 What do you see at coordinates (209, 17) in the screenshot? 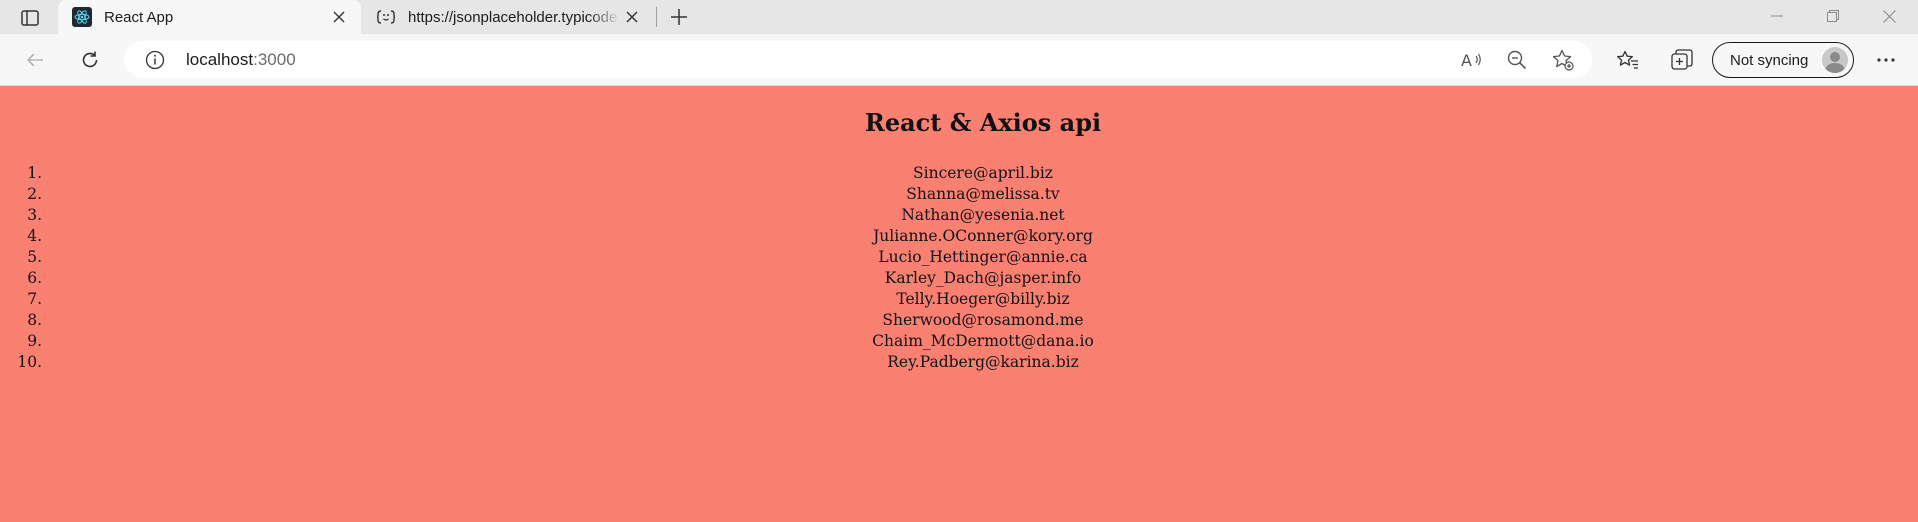
I see `tab-react-app: React App` at bounding box center [209, 17].